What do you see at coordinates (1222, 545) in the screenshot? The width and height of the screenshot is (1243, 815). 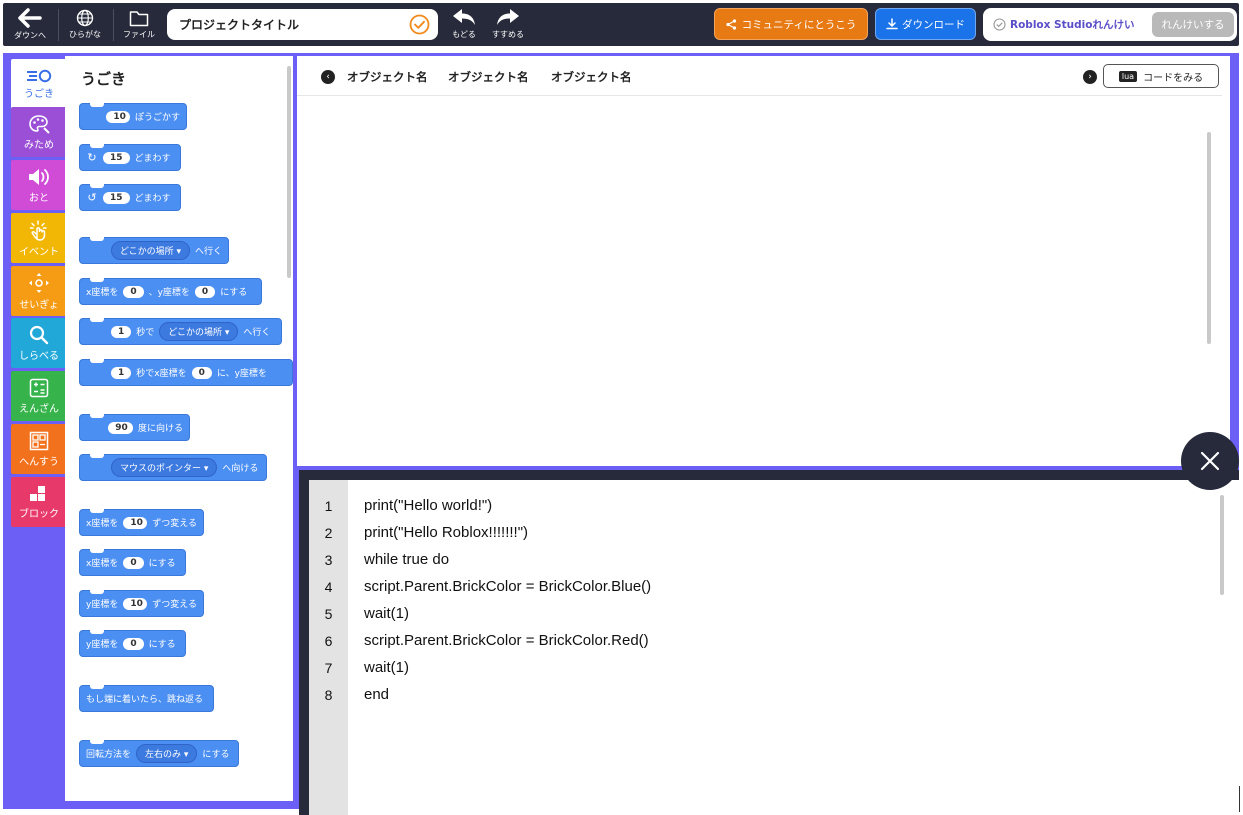 I see `code-scrollbar` at bounding box center [1222, 545].